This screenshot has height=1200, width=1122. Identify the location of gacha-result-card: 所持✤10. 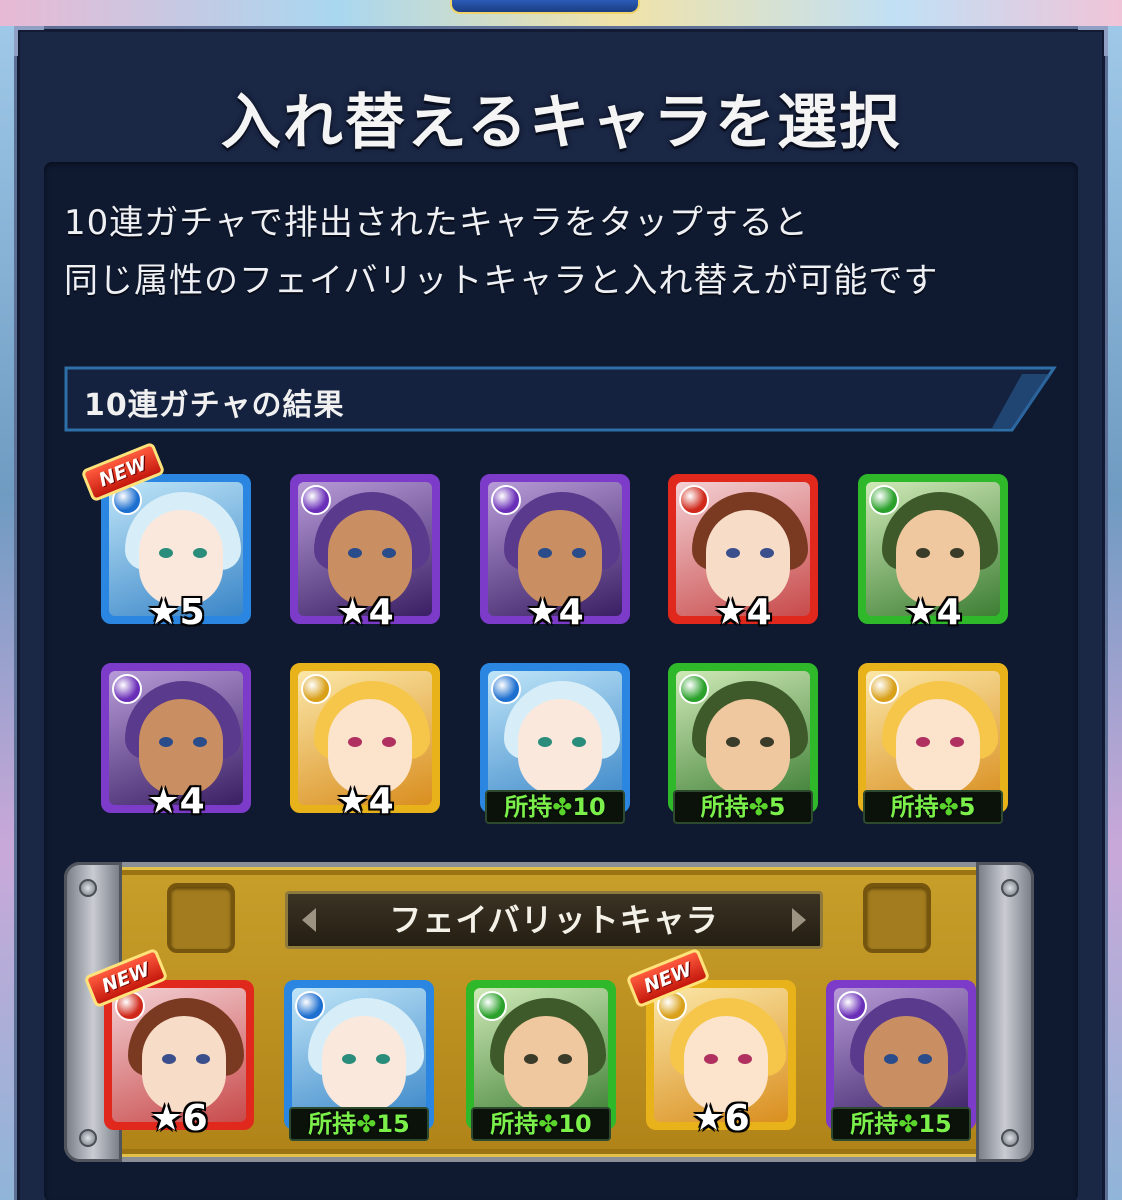
(555, 743).